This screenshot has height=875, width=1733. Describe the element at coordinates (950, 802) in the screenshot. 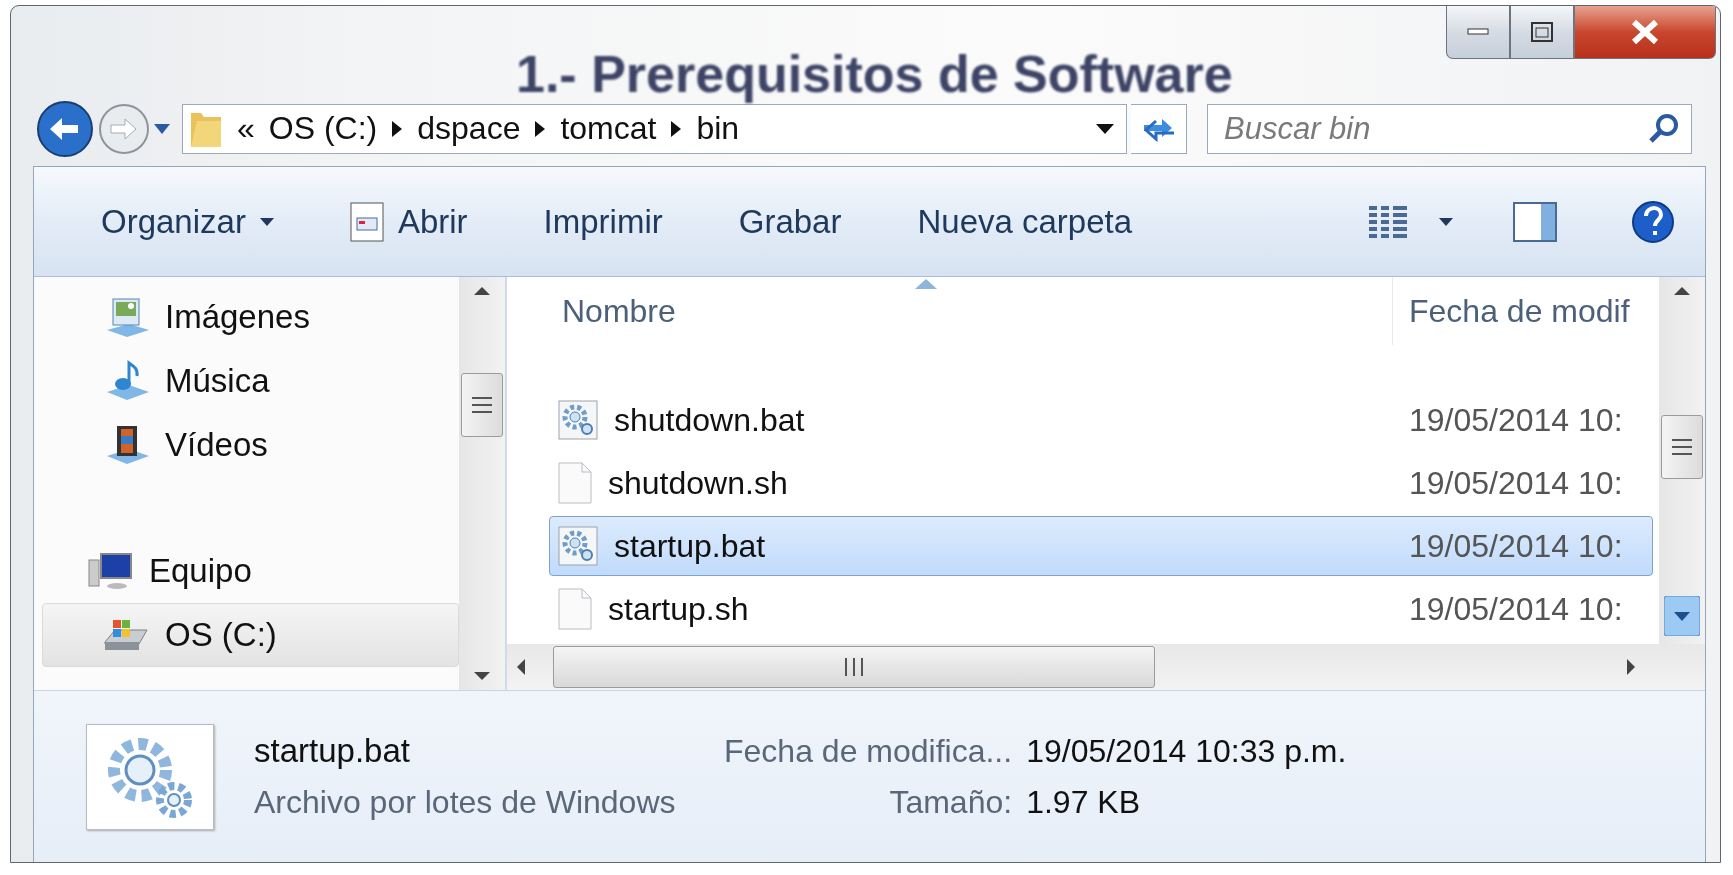

I see `property-label: Tamaño:` at that location.